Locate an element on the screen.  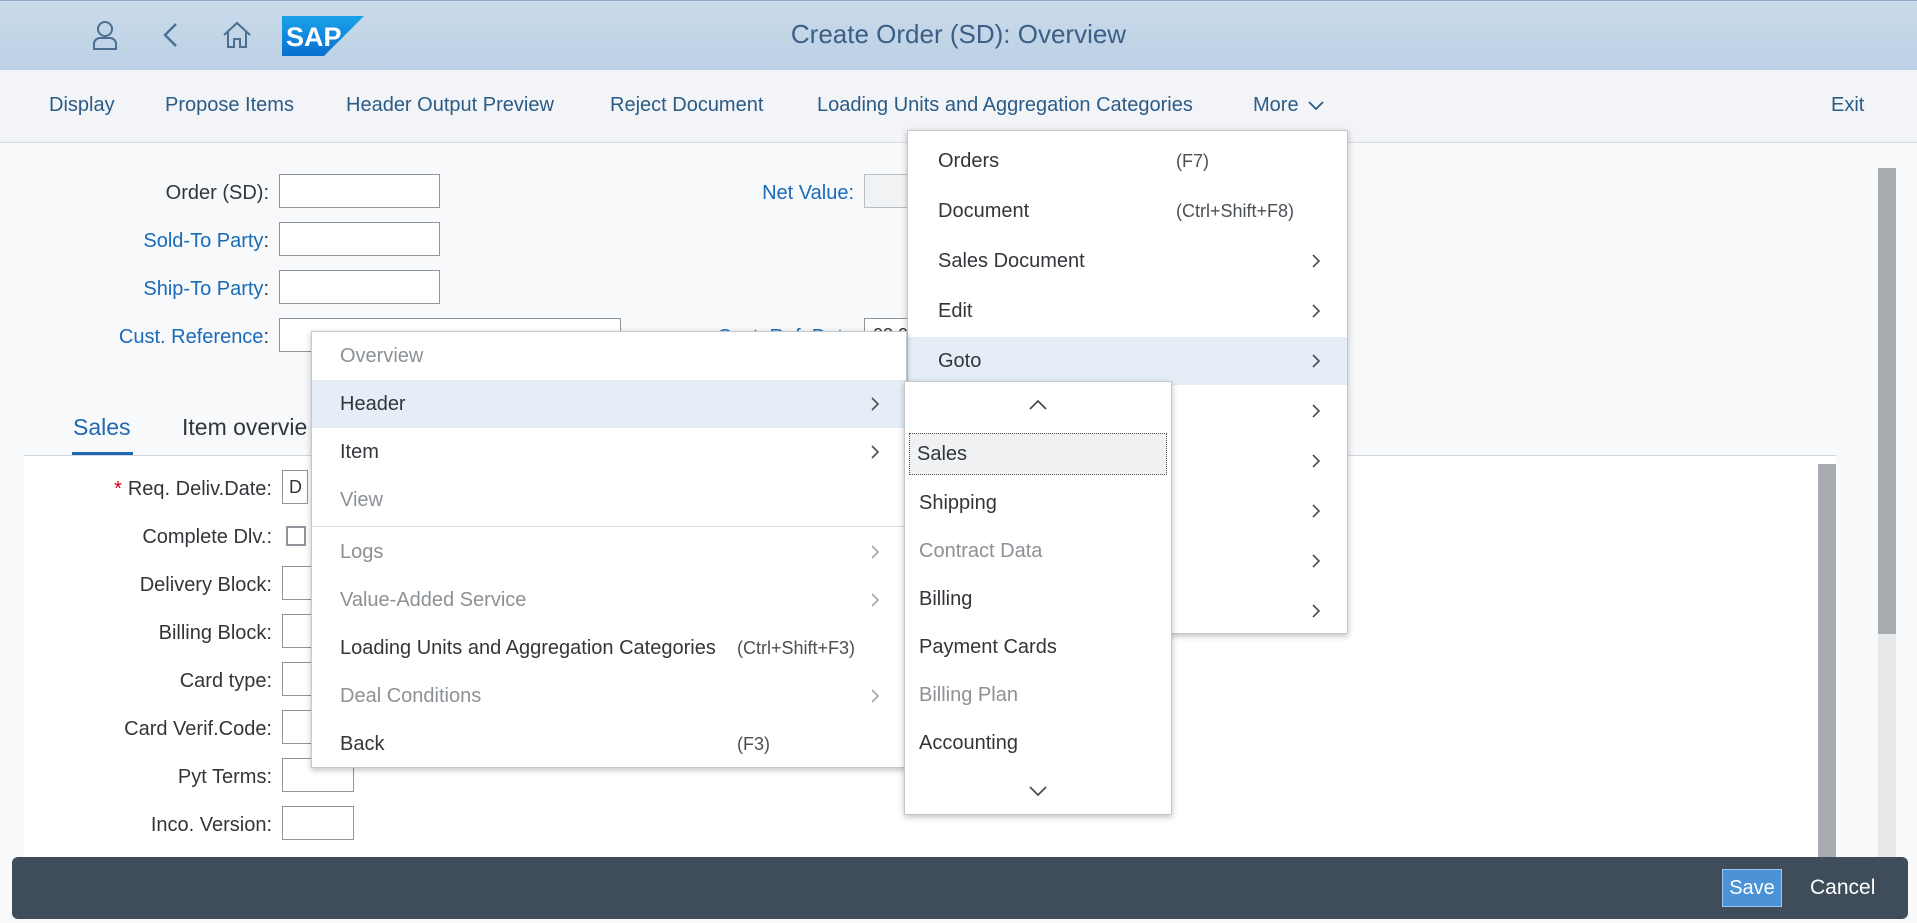
card-verif-input is located at coordinates (297, 727).